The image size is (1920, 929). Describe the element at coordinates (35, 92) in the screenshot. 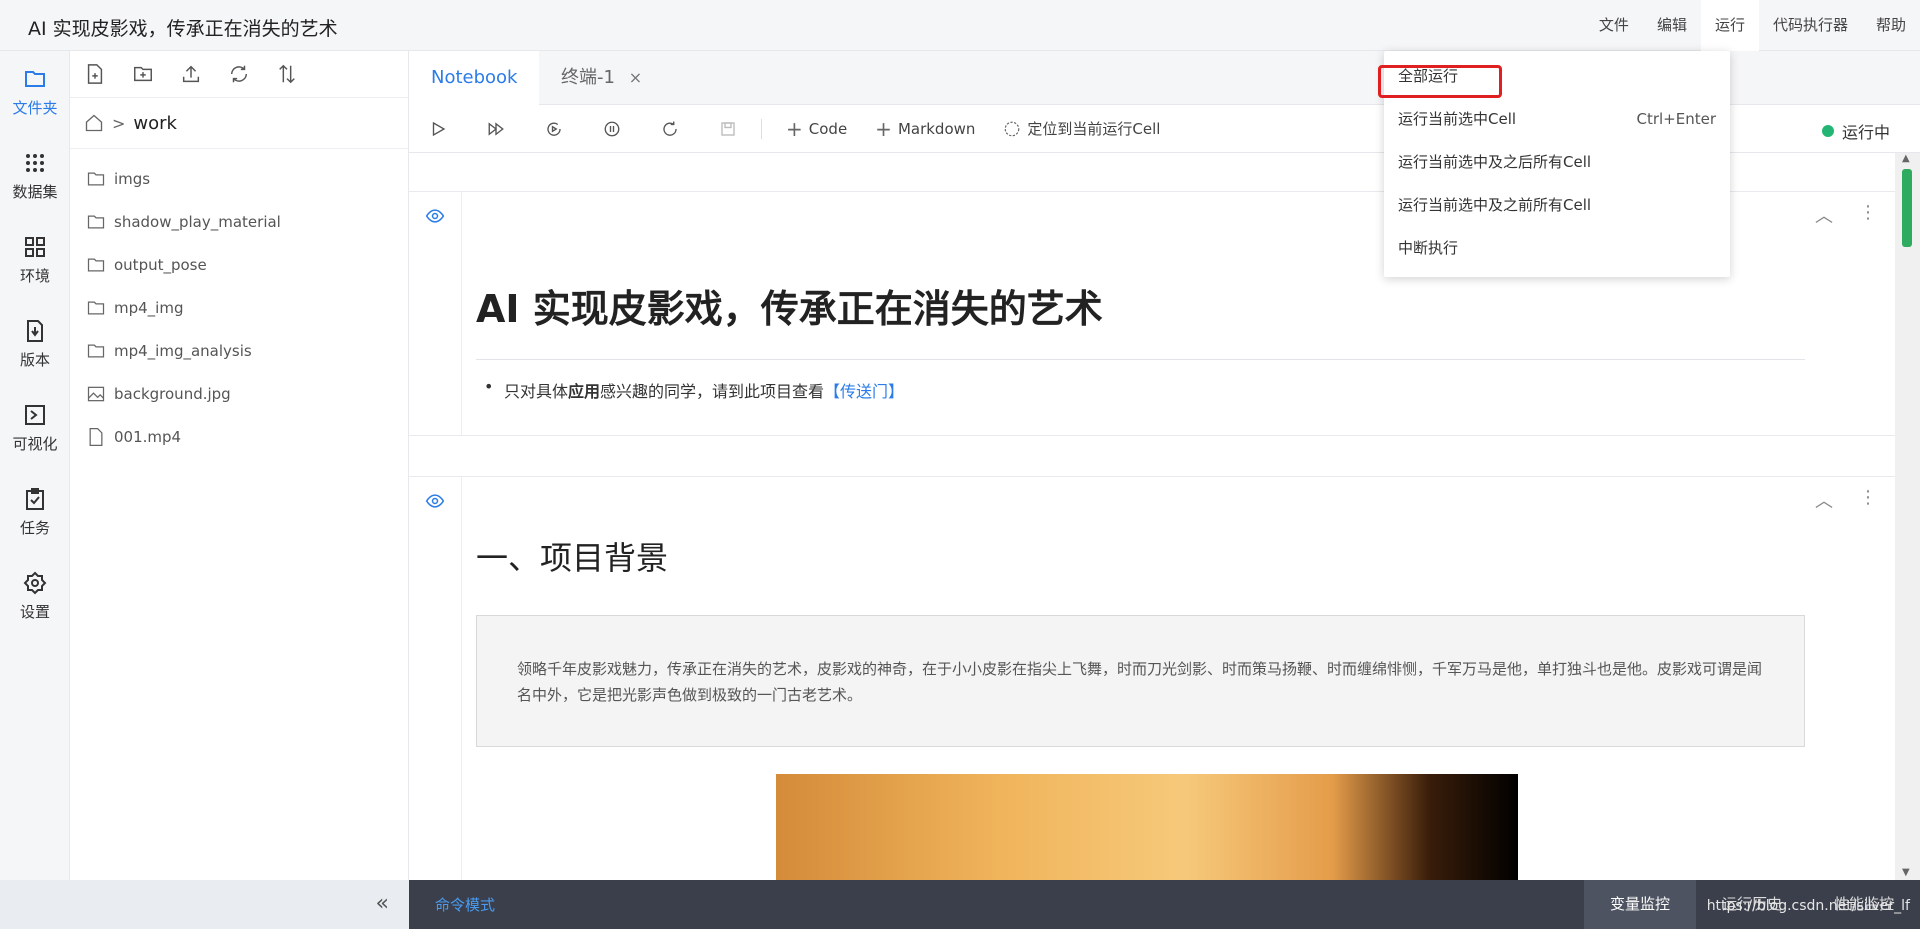

I see `nav-folder: 文件夹` at that location.